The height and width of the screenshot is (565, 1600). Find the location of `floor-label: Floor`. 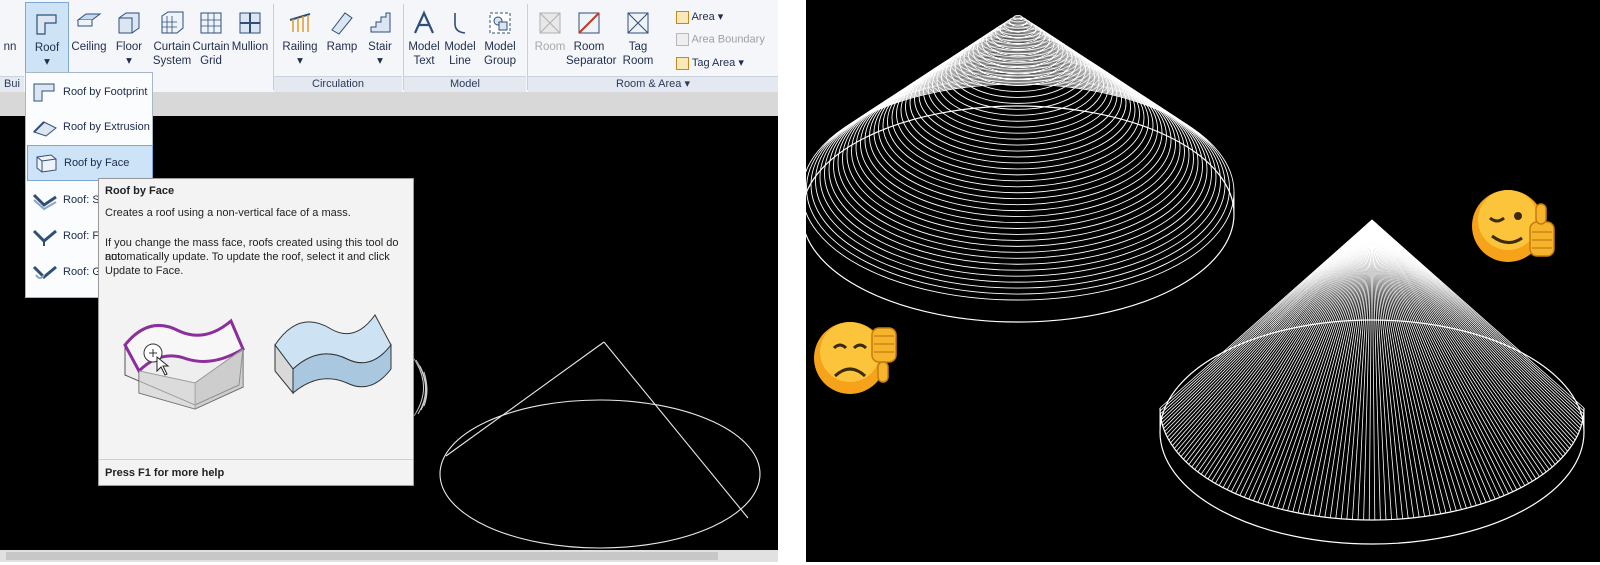

floor-label: Floor is located at coordinates (129, 47).